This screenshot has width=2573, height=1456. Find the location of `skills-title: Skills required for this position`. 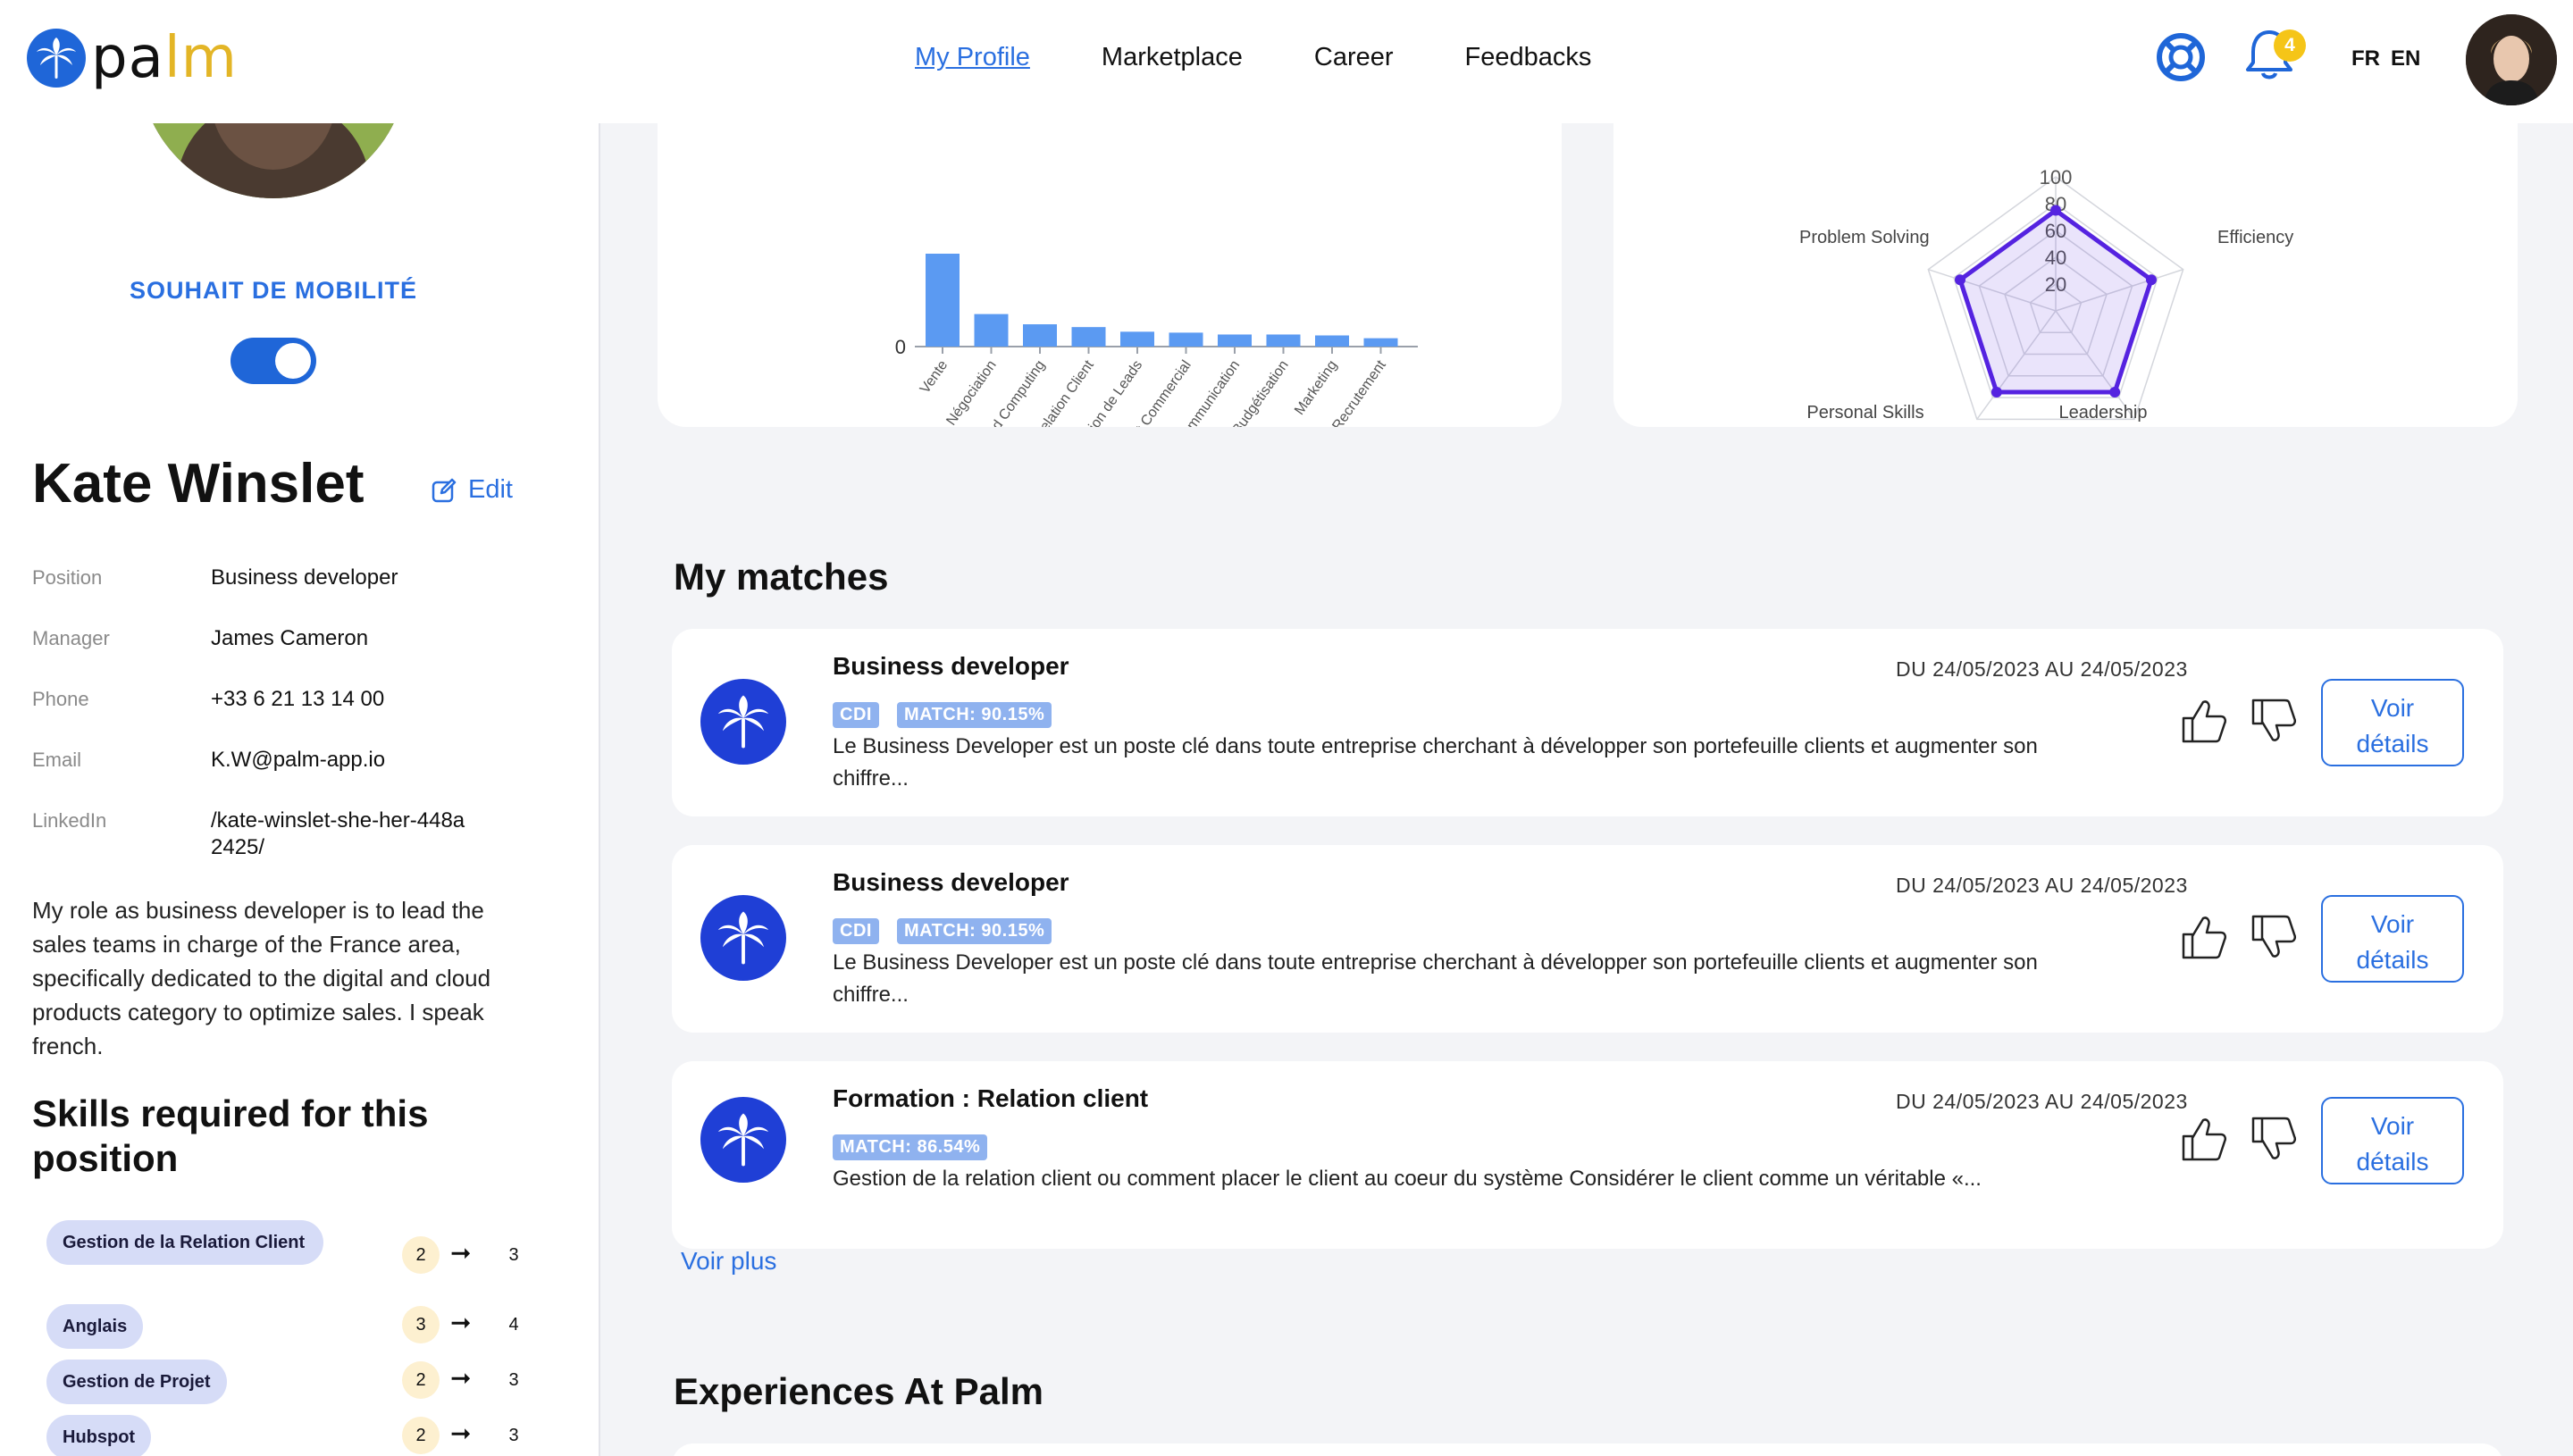

skills-title: Skills required for this position is located at coordinates (230, 1135).